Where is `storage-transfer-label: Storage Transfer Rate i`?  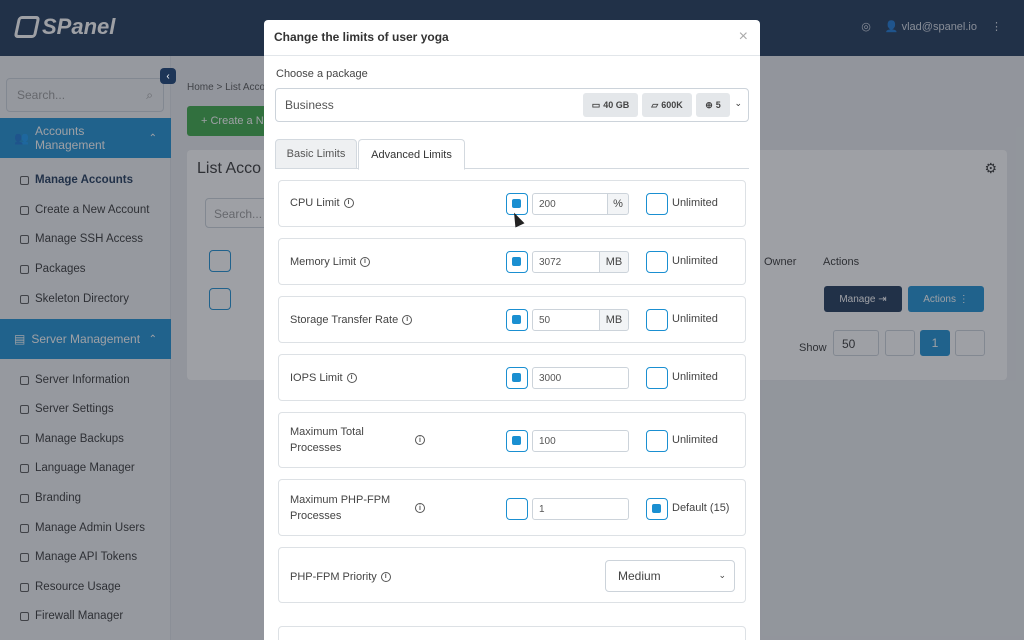
storage-transfer-label: Storage Transfer Rate i is located at coordinates (351, 320).